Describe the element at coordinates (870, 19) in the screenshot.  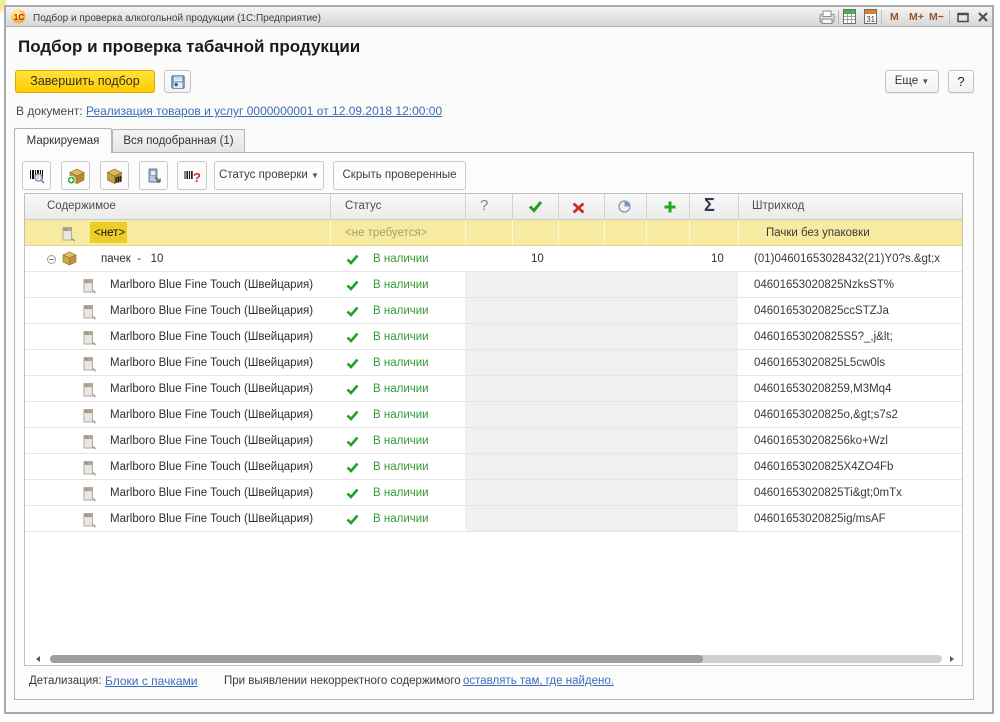
I see `svg-text: 31` at that location.